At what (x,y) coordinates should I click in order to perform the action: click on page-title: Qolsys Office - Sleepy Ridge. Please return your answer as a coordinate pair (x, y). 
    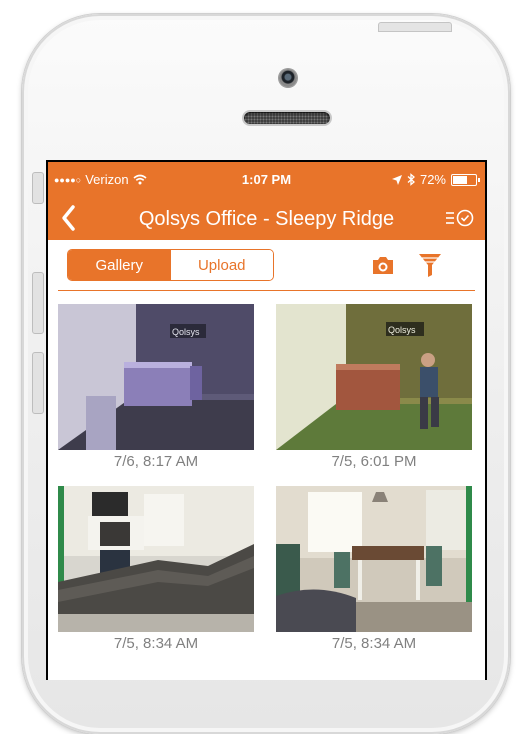
    Looking at the image, I should click on (266, 219).